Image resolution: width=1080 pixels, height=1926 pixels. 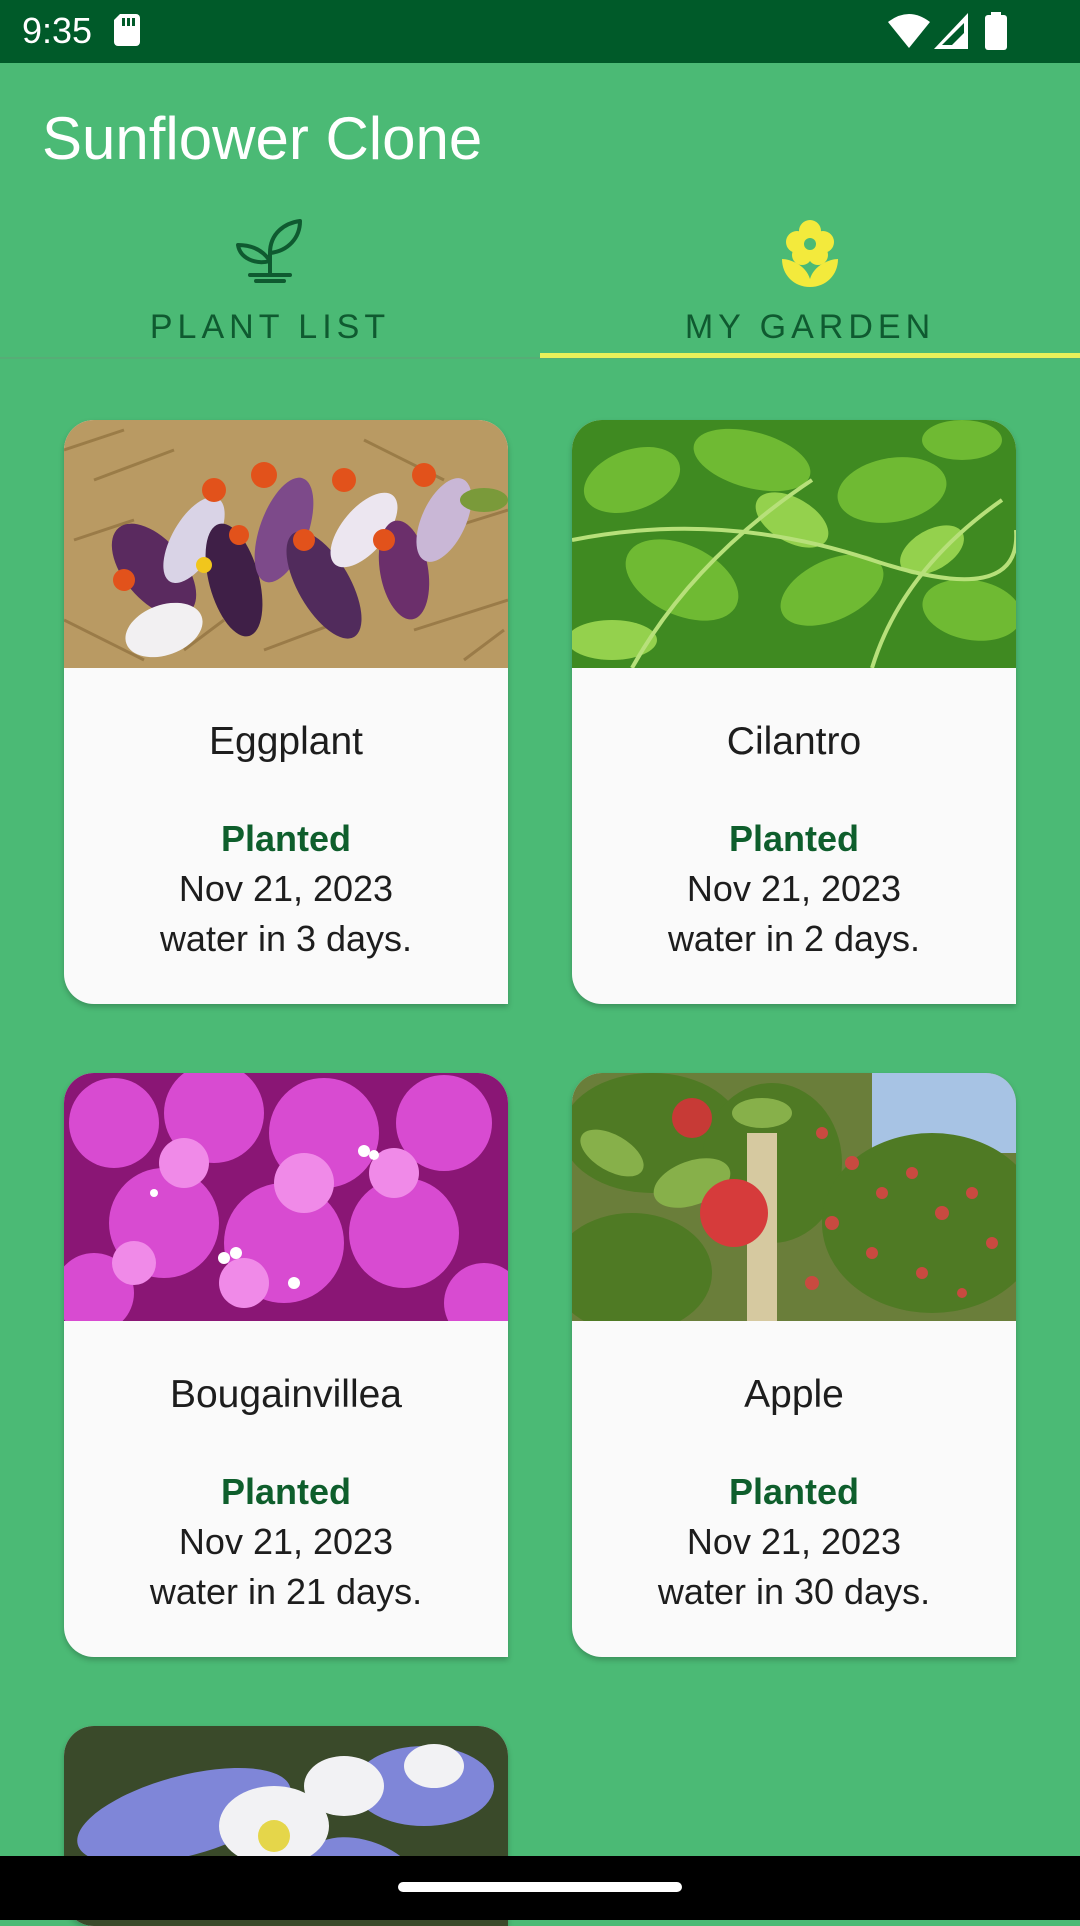 What do you see at coordinates (286, 741) in the screenshot?
I see `plant-name: Eggplant` at bounding box center [286, 741].